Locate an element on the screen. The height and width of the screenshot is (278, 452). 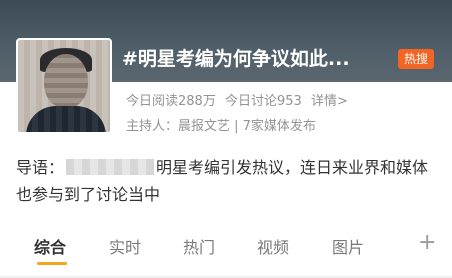
tab-comprehensive: 综合 is located at coordinates (50, 246).